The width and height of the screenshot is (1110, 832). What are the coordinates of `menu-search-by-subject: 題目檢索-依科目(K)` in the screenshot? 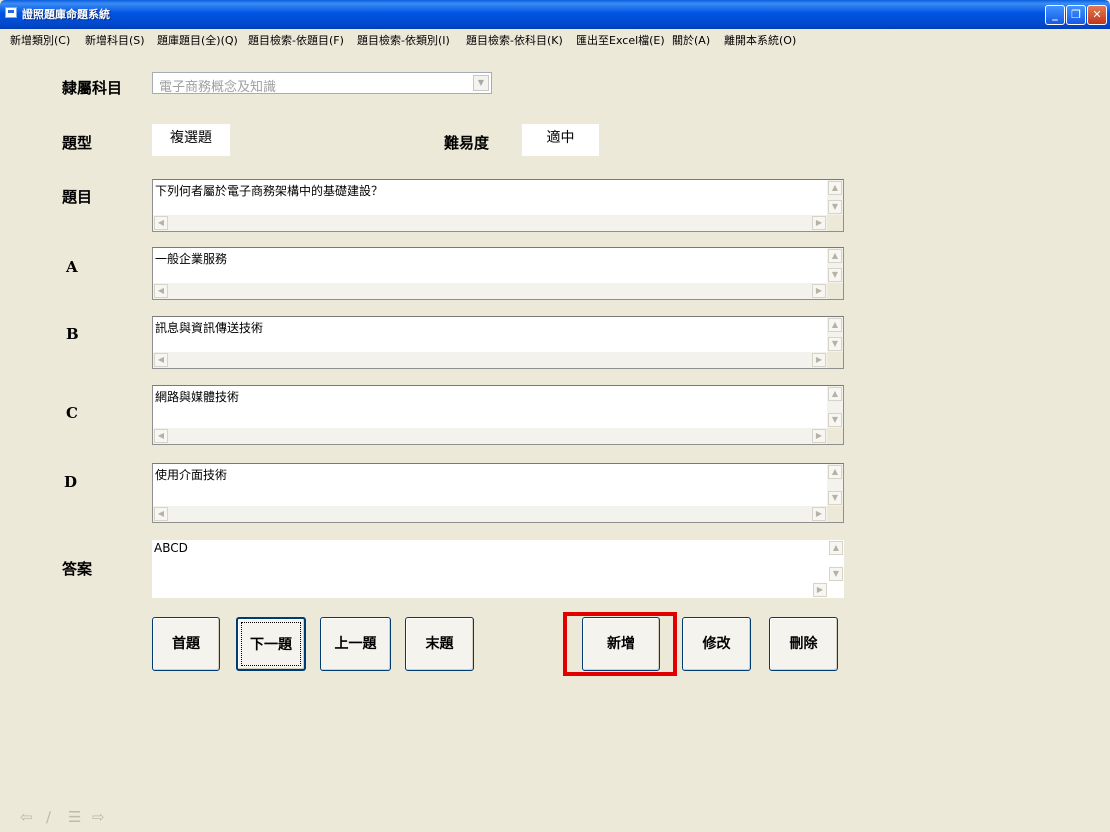 It's located at (514, 40).